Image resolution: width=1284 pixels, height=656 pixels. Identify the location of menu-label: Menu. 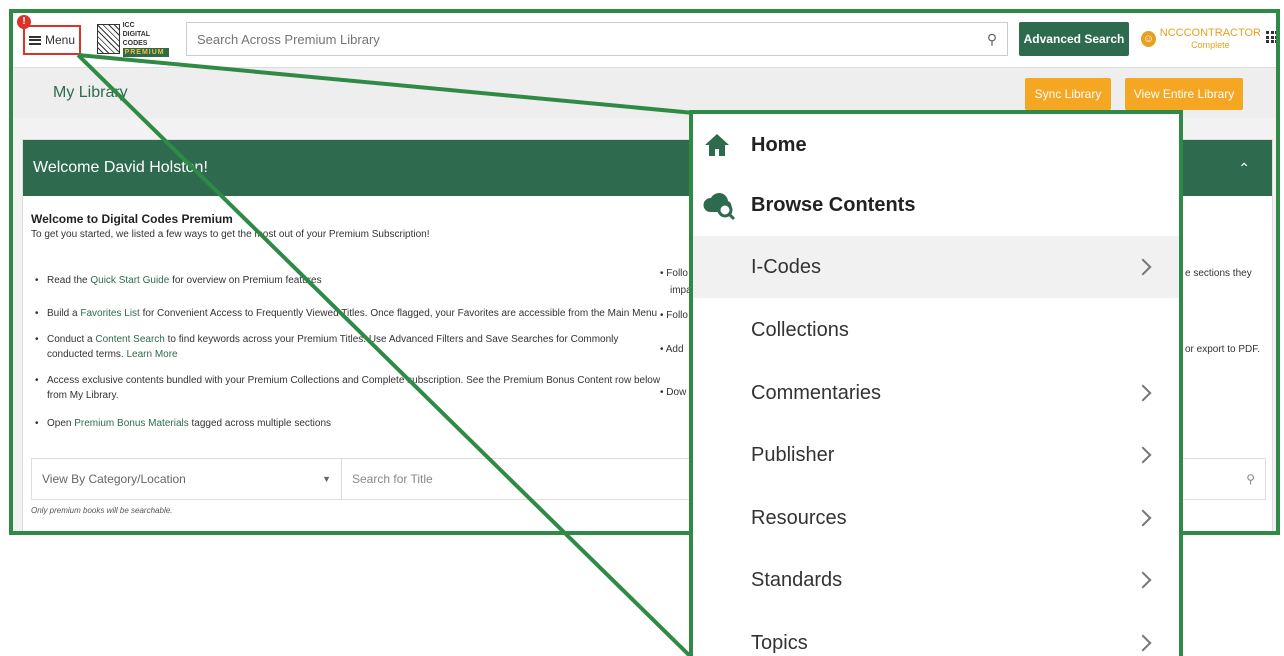
(60, 40).